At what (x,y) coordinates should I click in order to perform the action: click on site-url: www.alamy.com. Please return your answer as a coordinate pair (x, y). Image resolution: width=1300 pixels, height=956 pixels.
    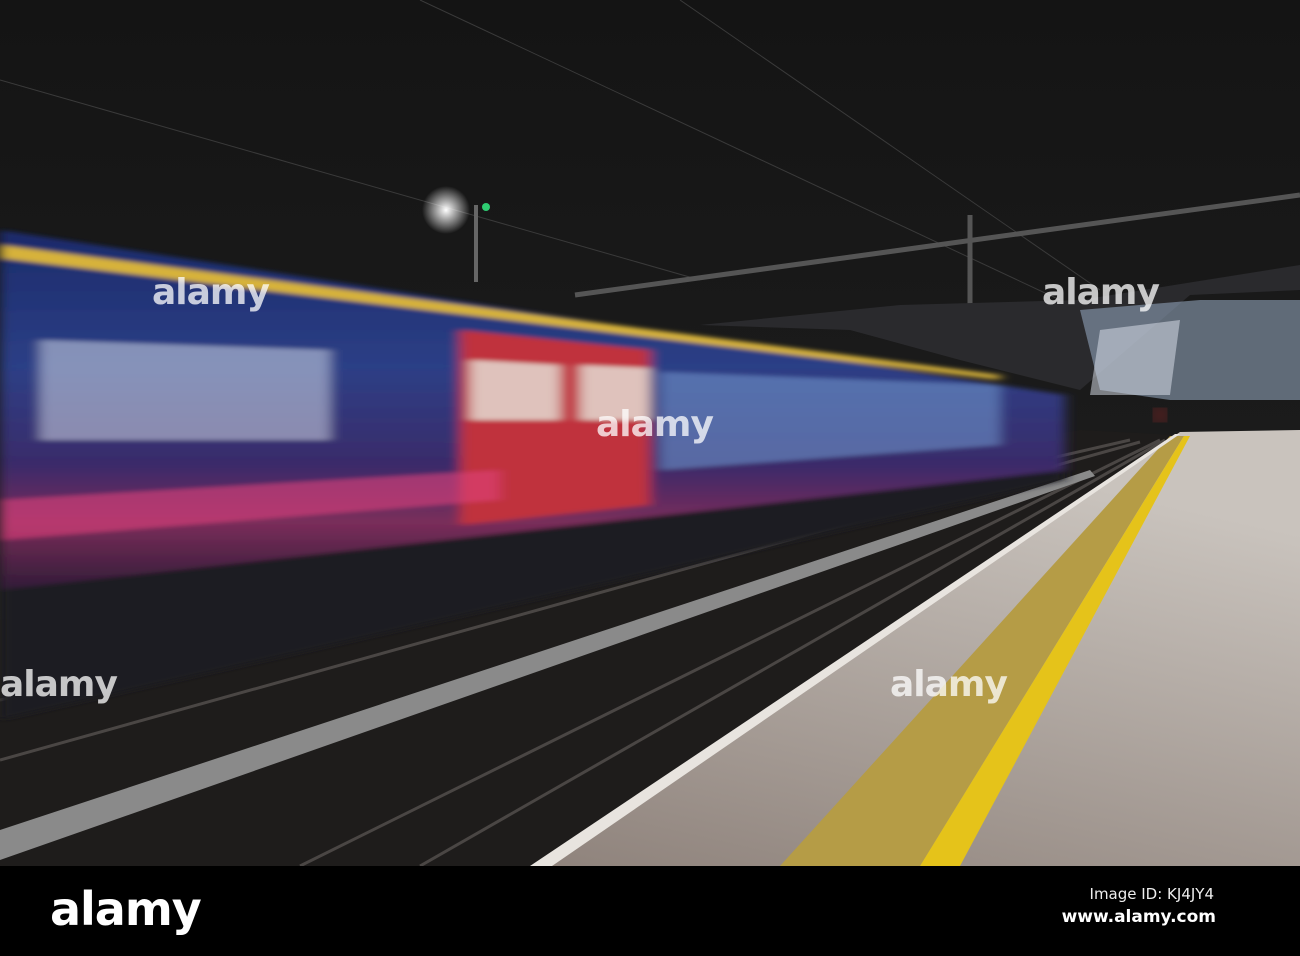
    Looking at the image, I should click on (1138, 917).